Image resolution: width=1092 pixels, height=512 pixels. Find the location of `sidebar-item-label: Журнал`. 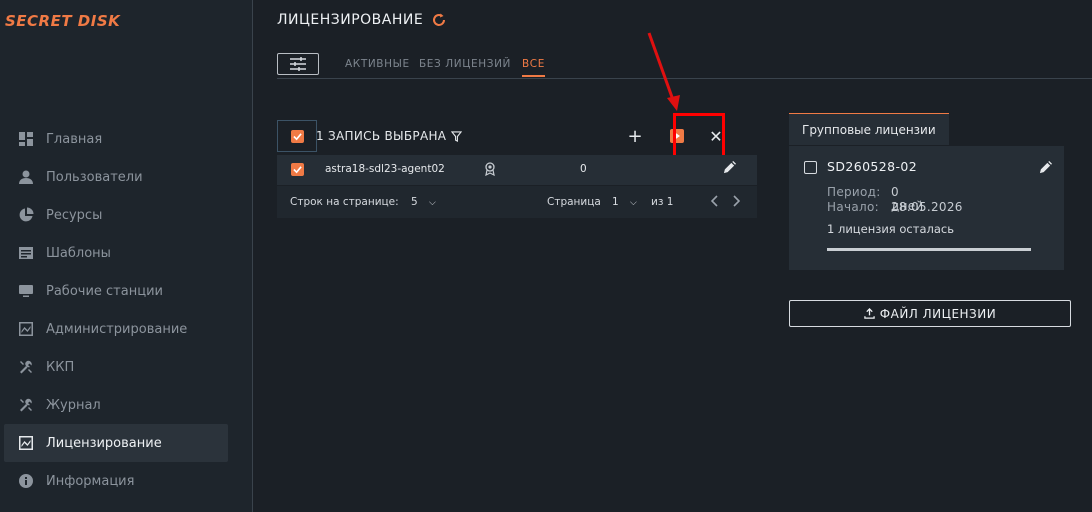

sidebar-item-label: Журнал is located at coordinates (73, 405).